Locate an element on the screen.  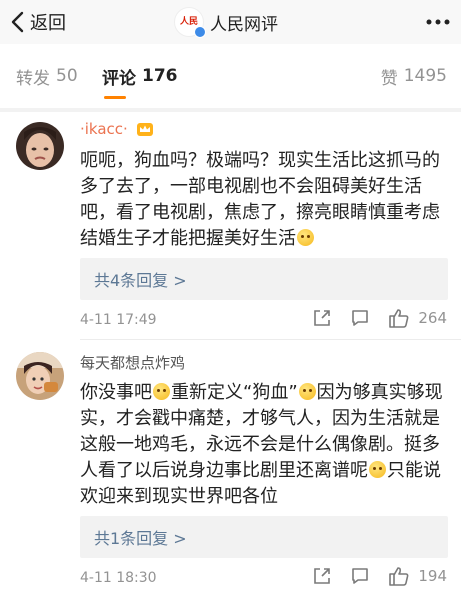
page-title: 人民 人民网评 is located at coordinates (226, 22).